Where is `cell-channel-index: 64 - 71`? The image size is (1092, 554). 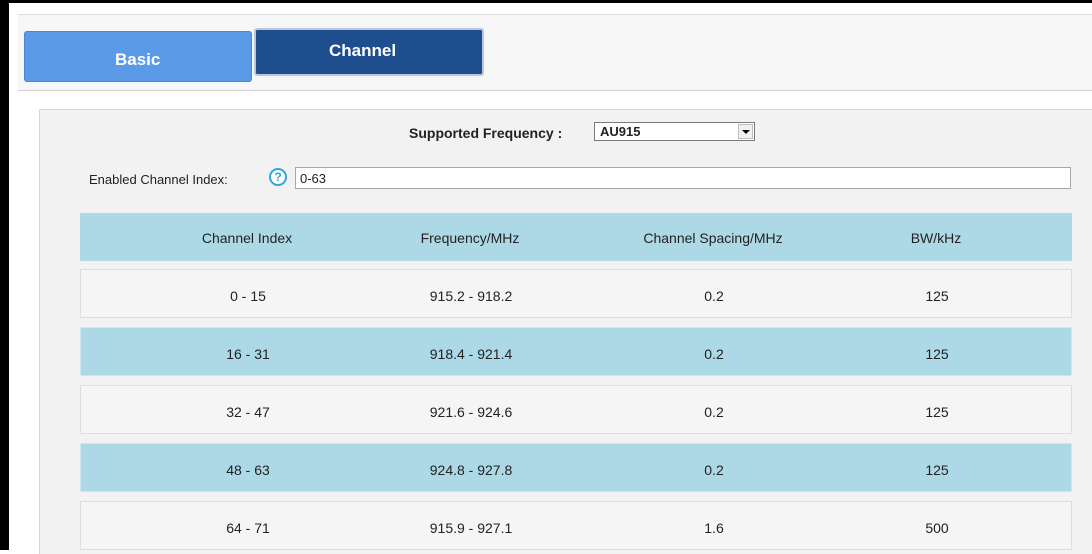 cell-channel-index: 64 - 71 is located at coordinates (248, 528).